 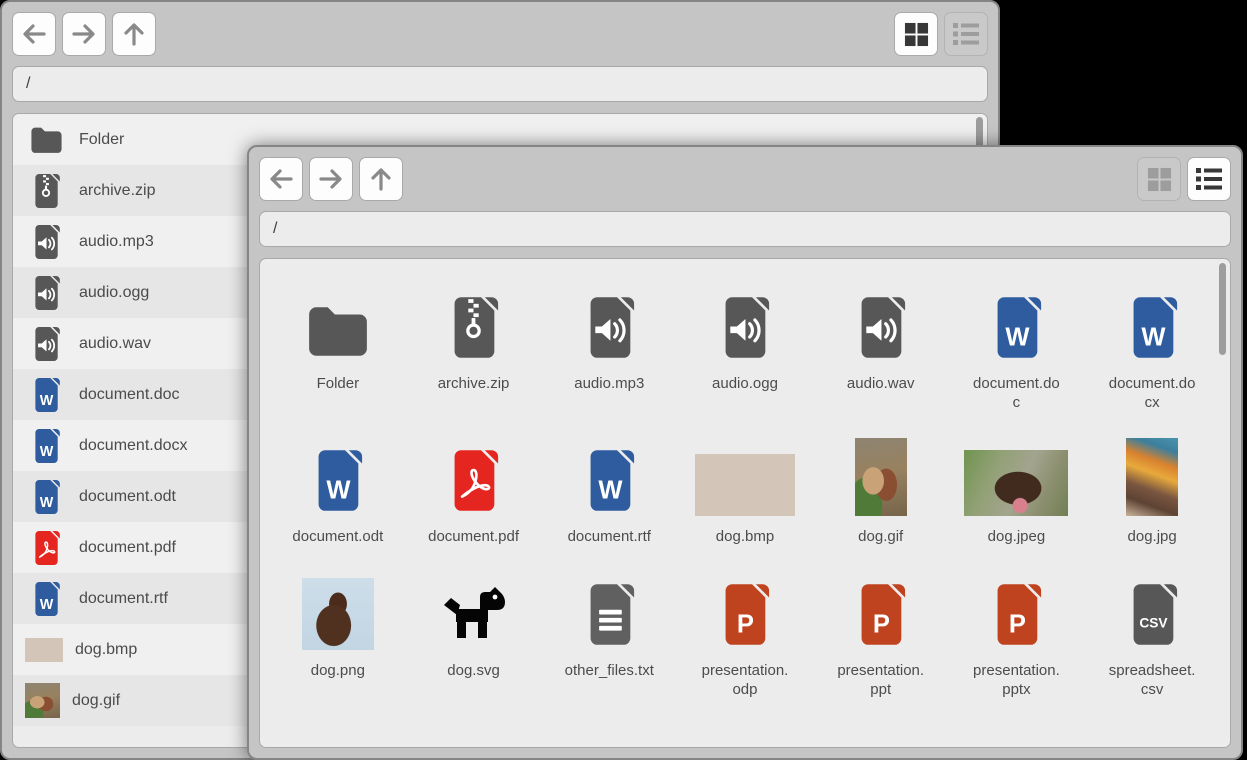 I want to click on svg-text: CSV, so click(x=1153, y=623).